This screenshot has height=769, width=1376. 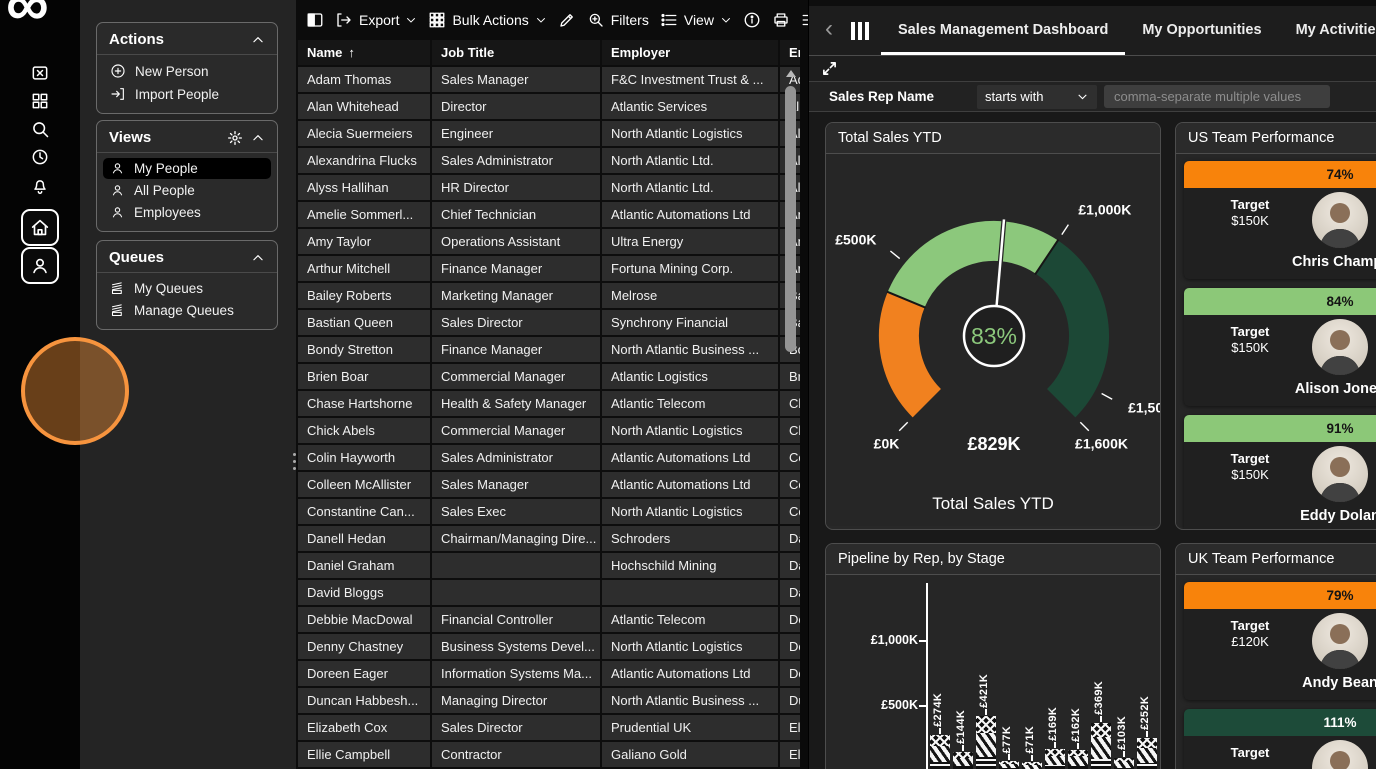 I want to click on team-member-card: 74% Target $150K Chris Champr, so click(x=1280, y=220).